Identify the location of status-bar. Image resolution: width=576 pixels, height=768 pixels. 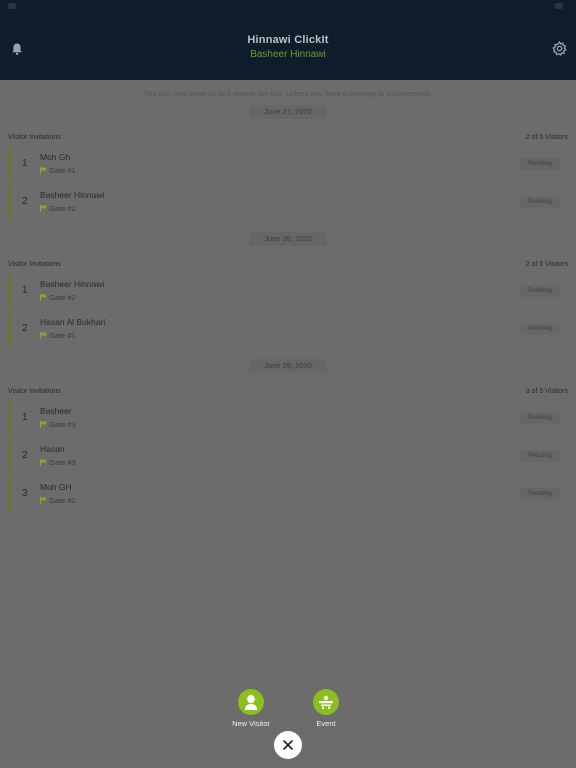
(288, 7).